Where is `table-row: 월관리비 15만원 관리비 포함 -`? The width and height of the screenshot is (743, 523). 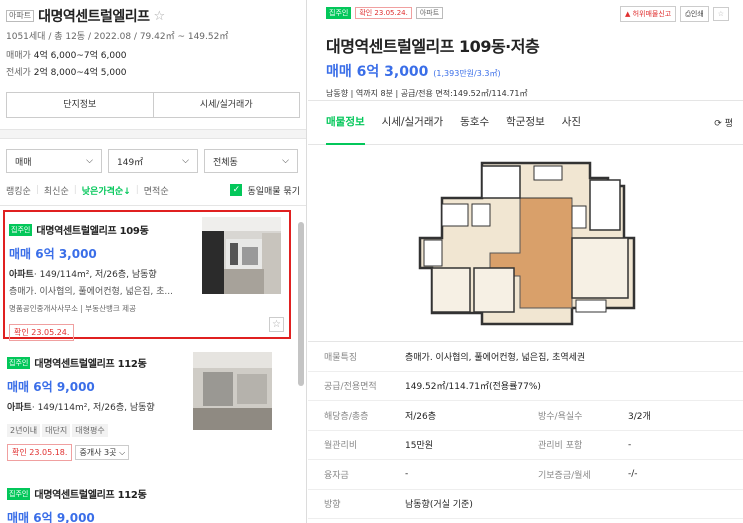 table-row: 월관리비 15만원 관리비 포함 - is located at coordinates (525, 445).